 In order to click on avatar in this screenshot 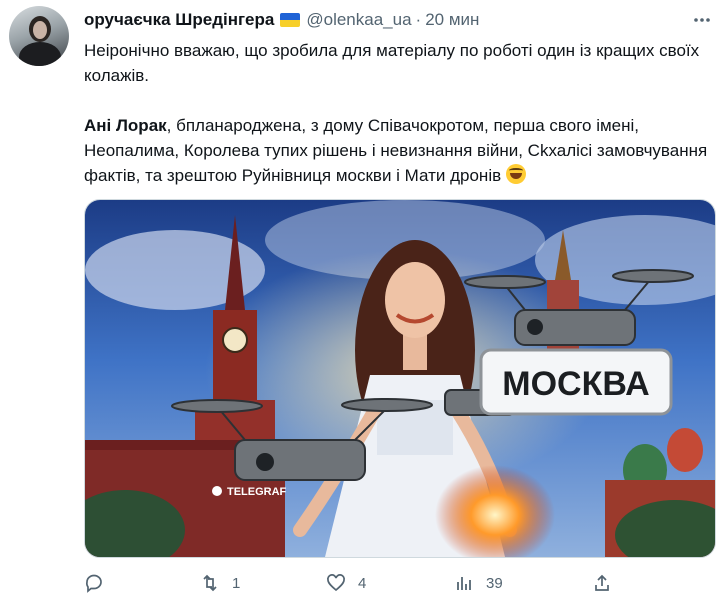, I will do `click(39, 36)`.